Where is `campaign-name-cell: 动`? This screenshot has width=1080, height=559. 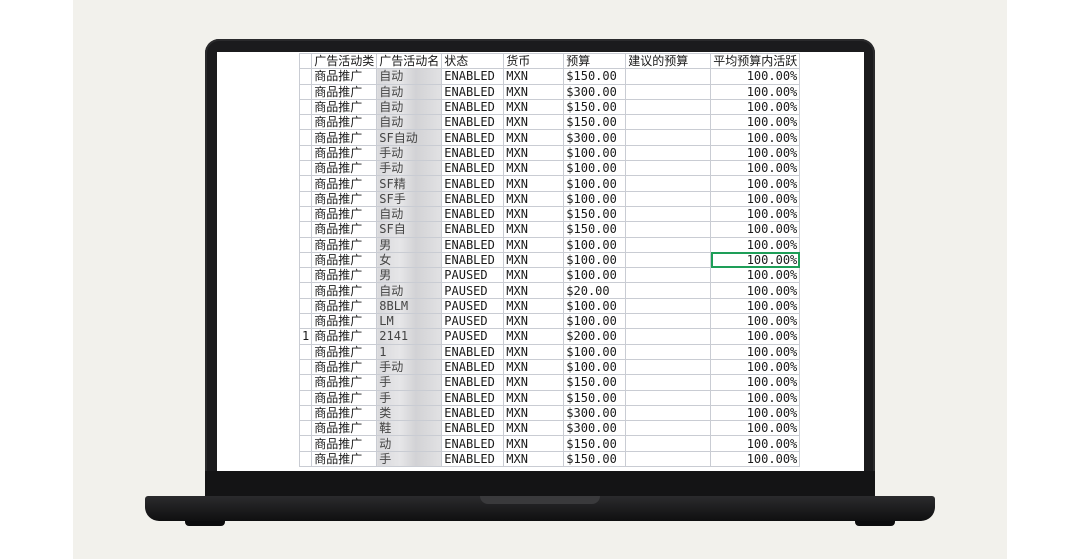 campaign-name-cell: 动 is located at coordinates (409, 443).